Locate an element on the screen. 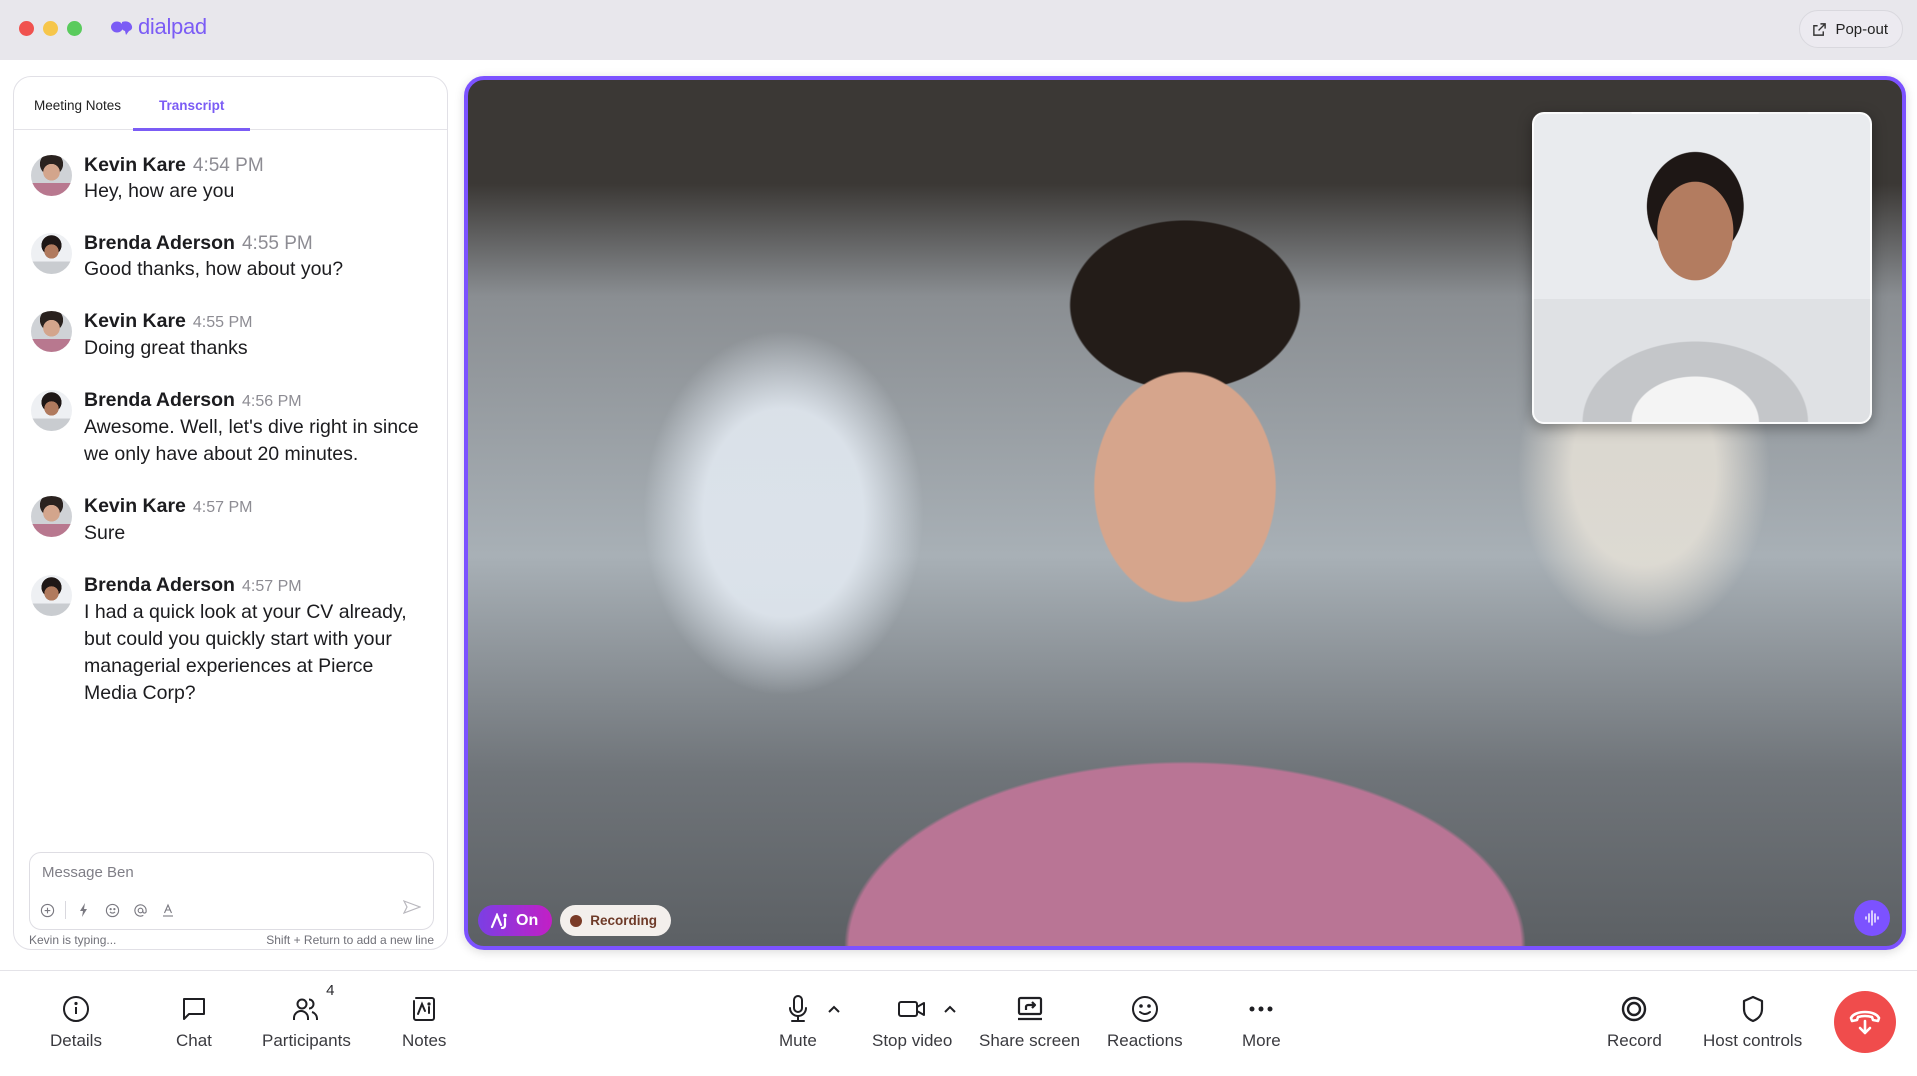 This screenshot has width=1917, height=1076. microphone-icon is located at coordinates (797, 1008).